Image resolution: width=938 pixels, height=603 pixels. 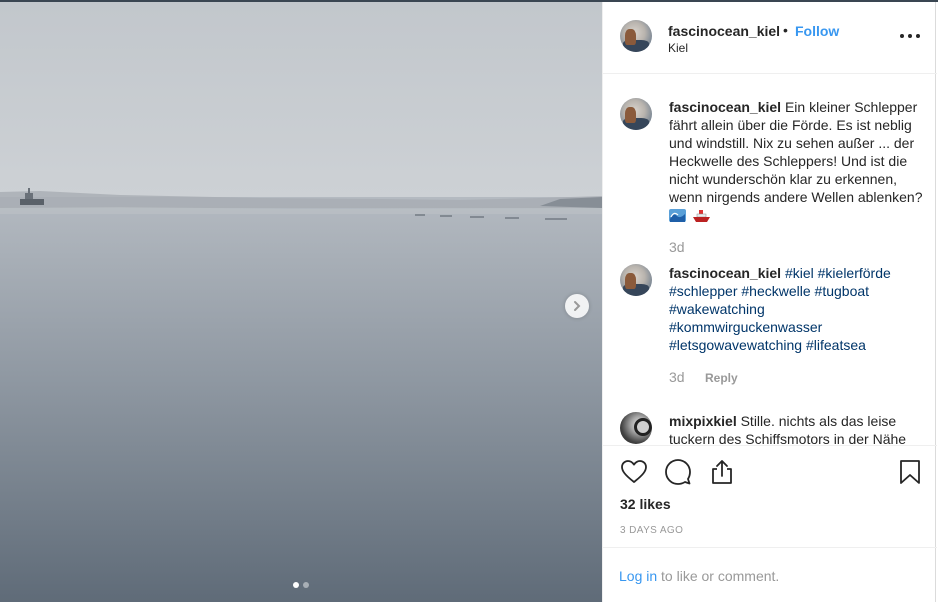 I want to click on chevron-right-icon, so click(x=577, y=306).